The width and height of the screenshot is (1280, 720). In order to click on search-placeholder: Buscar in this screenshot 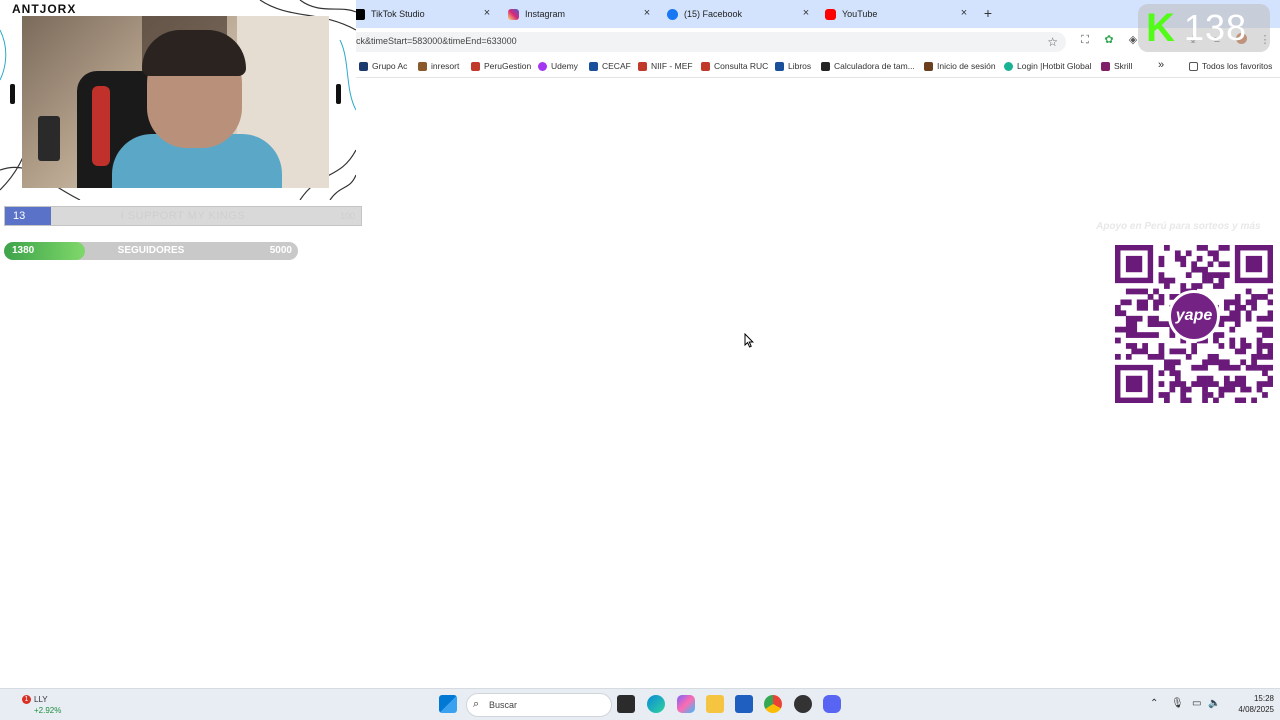, I will do `click(503, 705)`.